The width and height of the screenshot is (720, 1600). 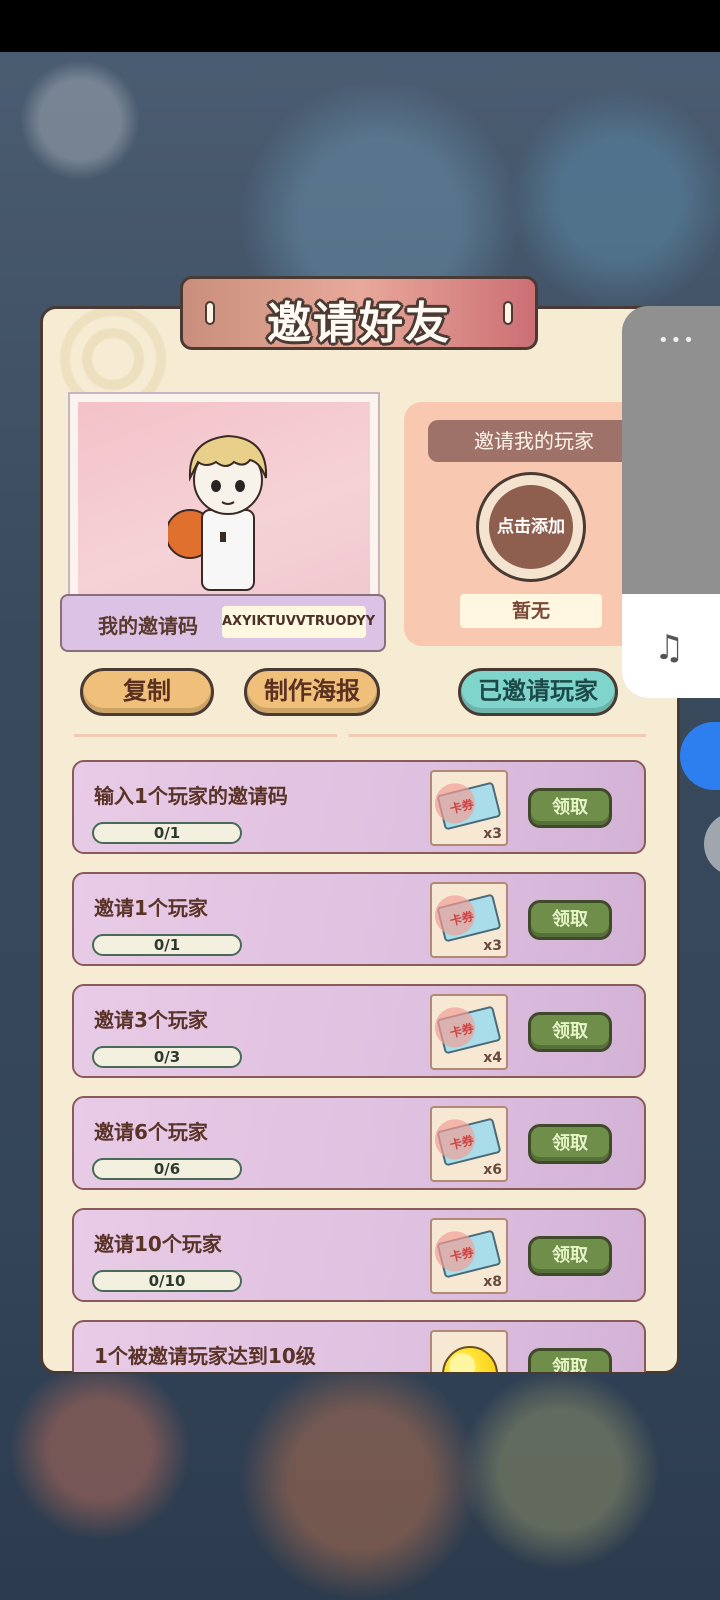 What do you see at coordinates (359, 919) in the screenshot?
I see `task-row: 邀请1个玩家 0/1 卡券 x3 领取` at bounding box center [359, 919].